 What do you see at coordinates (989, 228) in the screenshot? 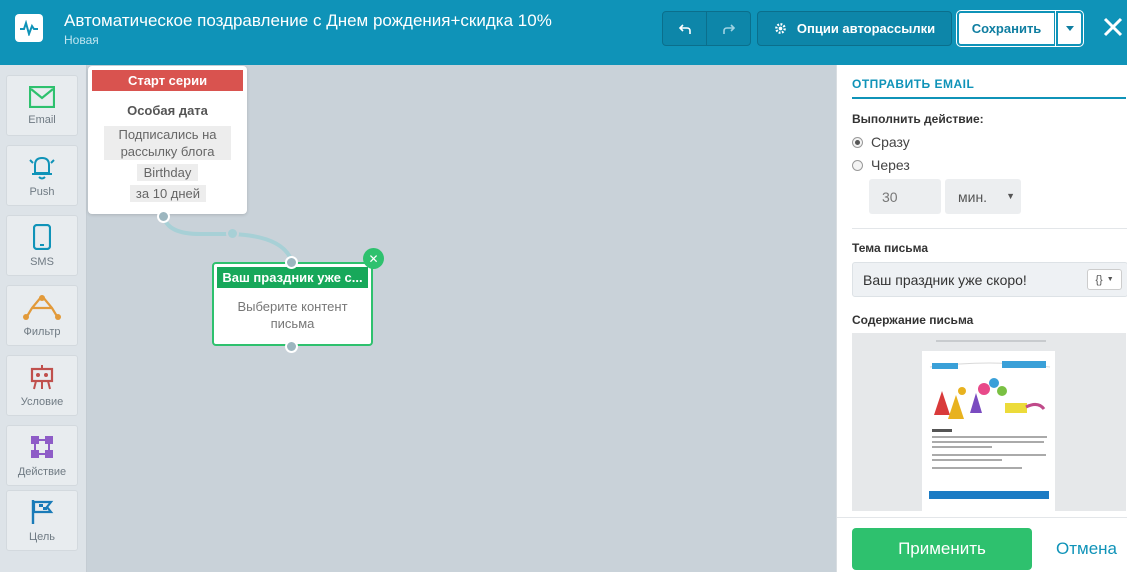
I see `divider` at bounding box center [989, 228].